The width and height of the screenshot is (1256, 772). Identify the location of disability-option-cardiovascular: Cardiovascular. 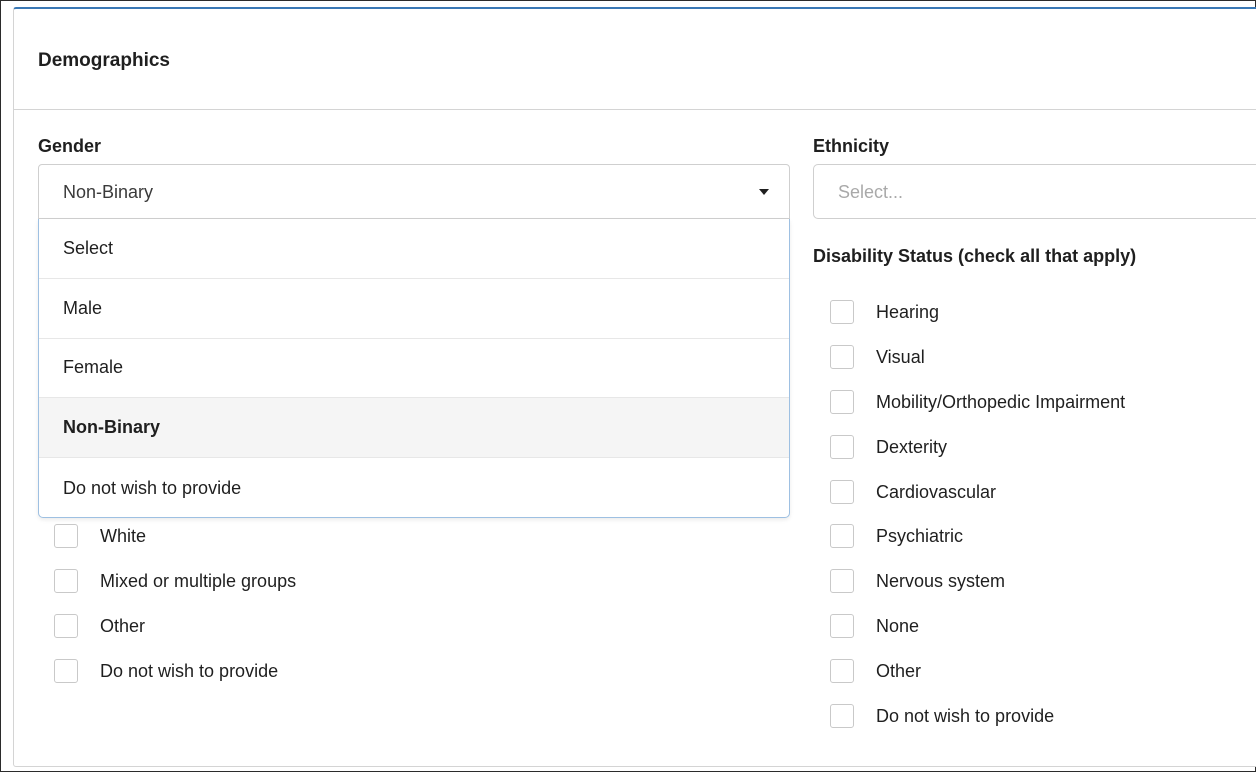
(913, 492).